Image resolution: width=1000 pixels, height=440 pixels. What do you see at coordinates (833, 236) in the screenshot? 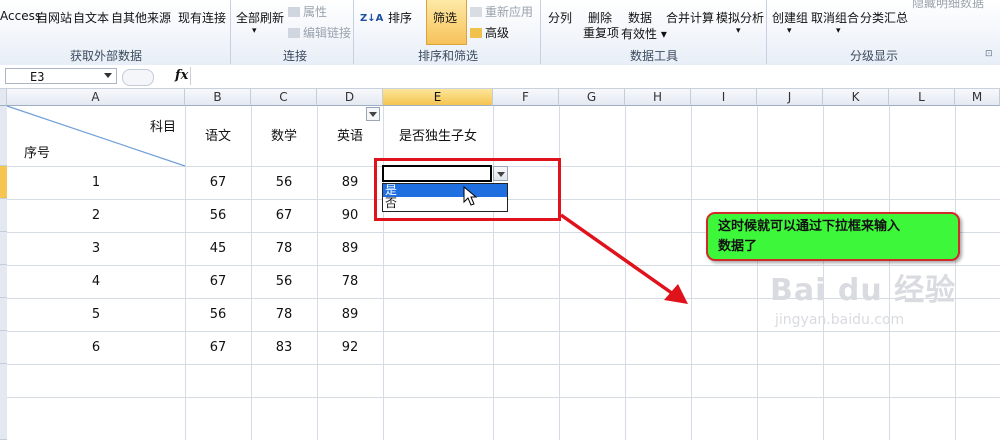
I see `callout-note: 这时候就可以通过下拉框来输入 数据了` at bounding box center [833, 236].